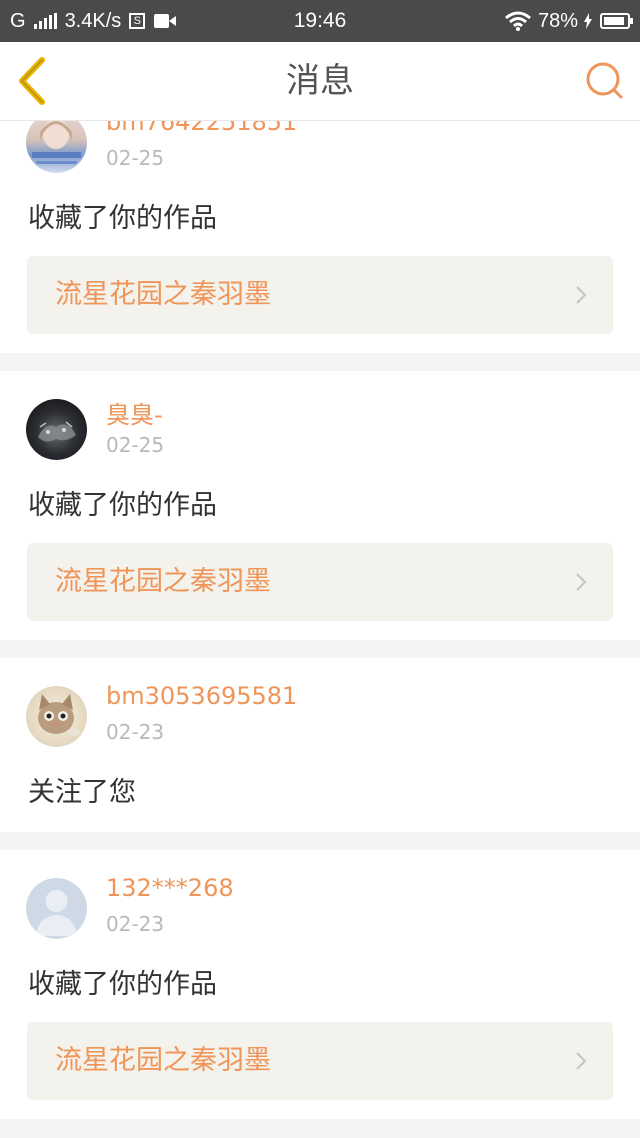 This screenshot has height=1138, width=640. I want to click on header-bar: 消息, so click(320, 81).